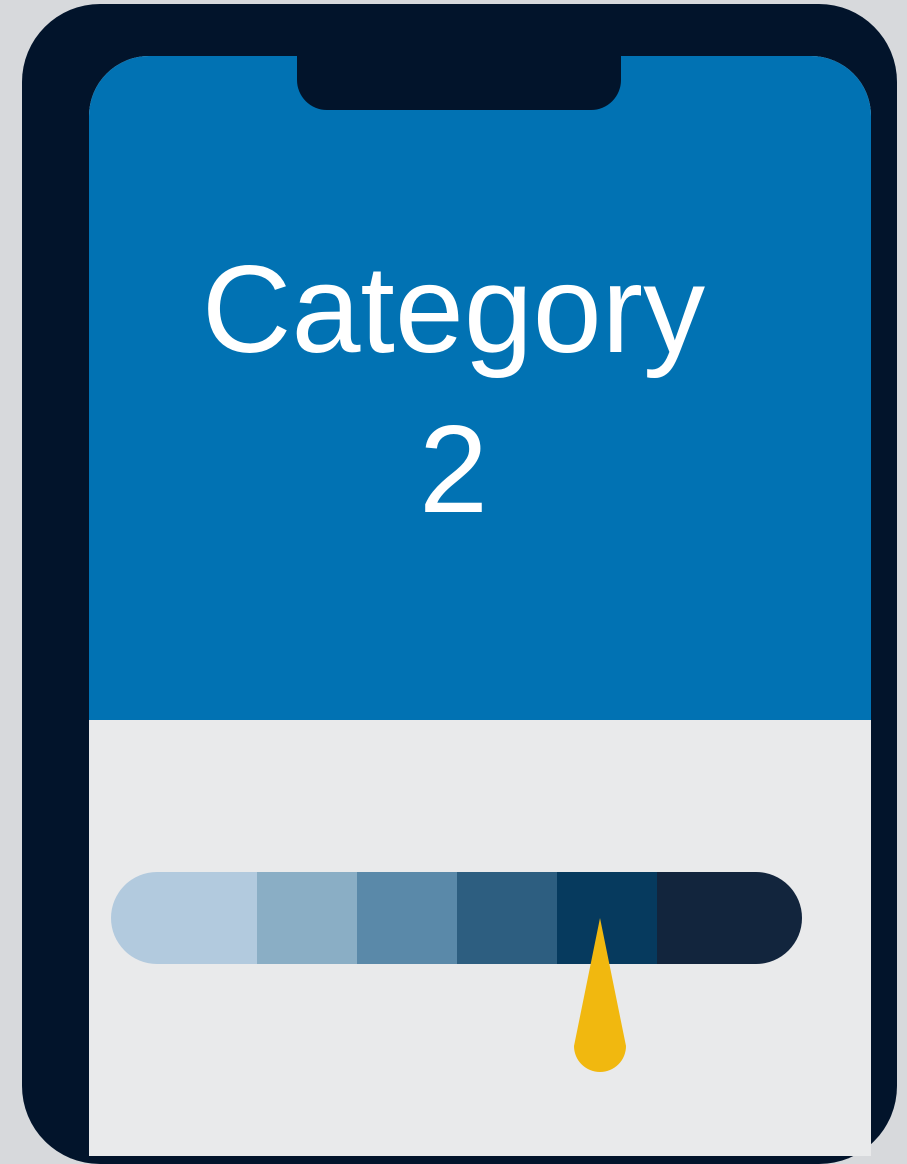  I want to click on scale-pointer-icon, so click(600, 995).